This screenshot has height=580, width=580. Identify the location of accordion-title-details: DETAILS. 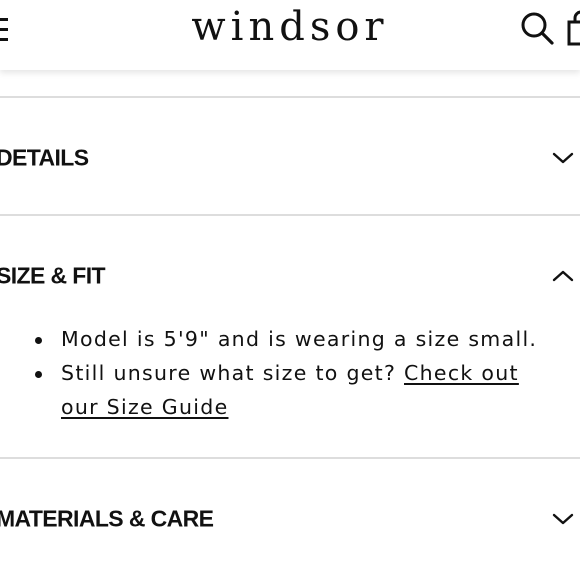
(44, 157).